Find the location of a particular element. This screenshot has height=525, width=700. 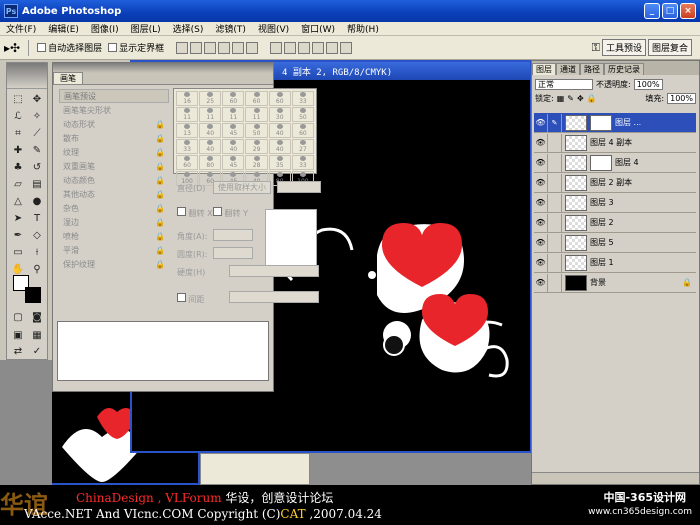

pen-tool-icon: ✒ is located at coordinates (18, 235).